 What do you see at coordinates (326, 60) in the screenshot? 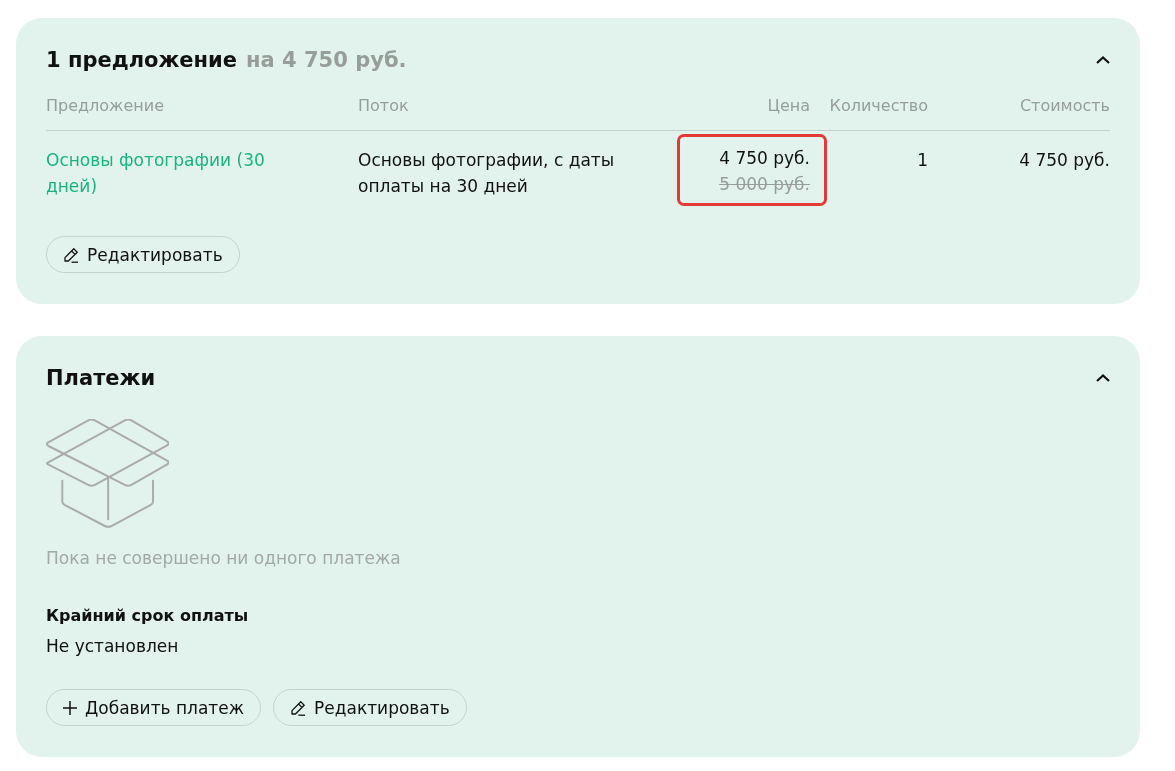
I see `title-amount: на 4 750 руб.` at bounding box center [326, 60].